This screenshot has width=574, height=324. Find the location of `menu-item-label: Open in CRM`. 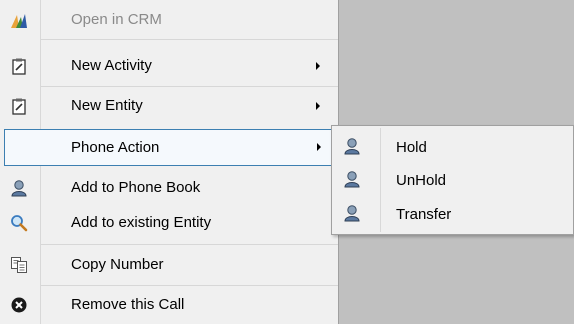

menu-item-label: Open in CRM is located at coordinates (116, 19).